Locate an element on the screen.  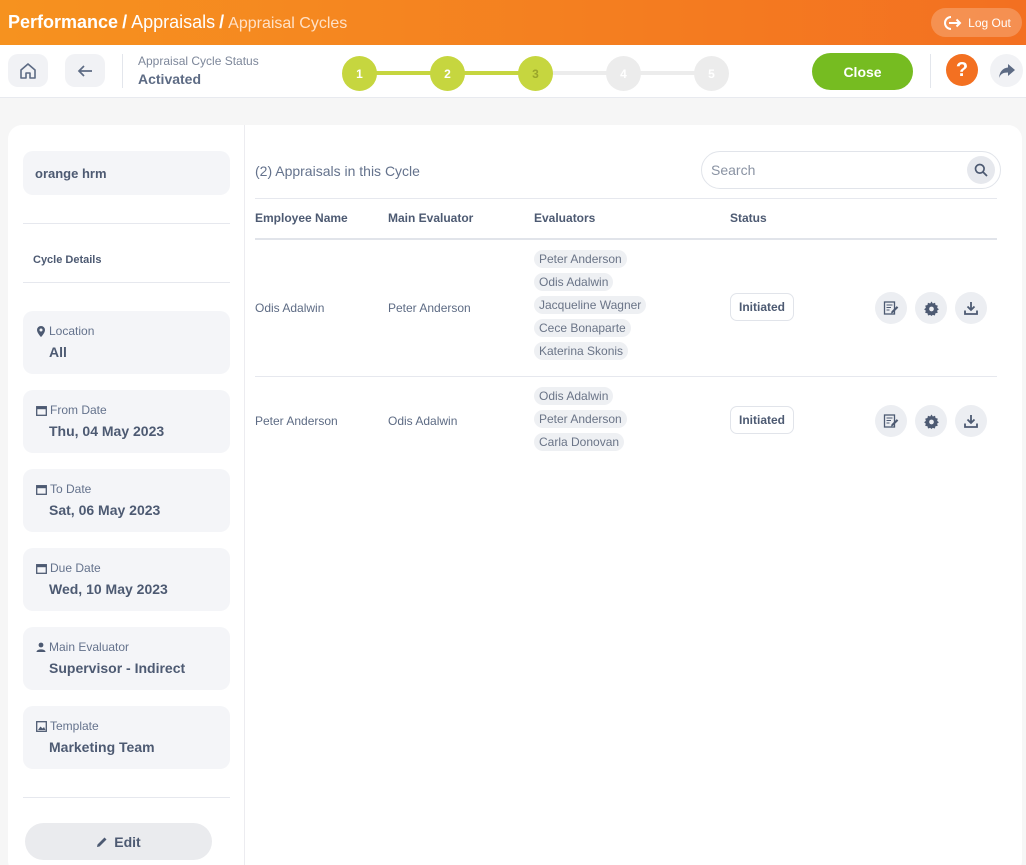
arrow-left-icon is located at coordinates (84, 70).